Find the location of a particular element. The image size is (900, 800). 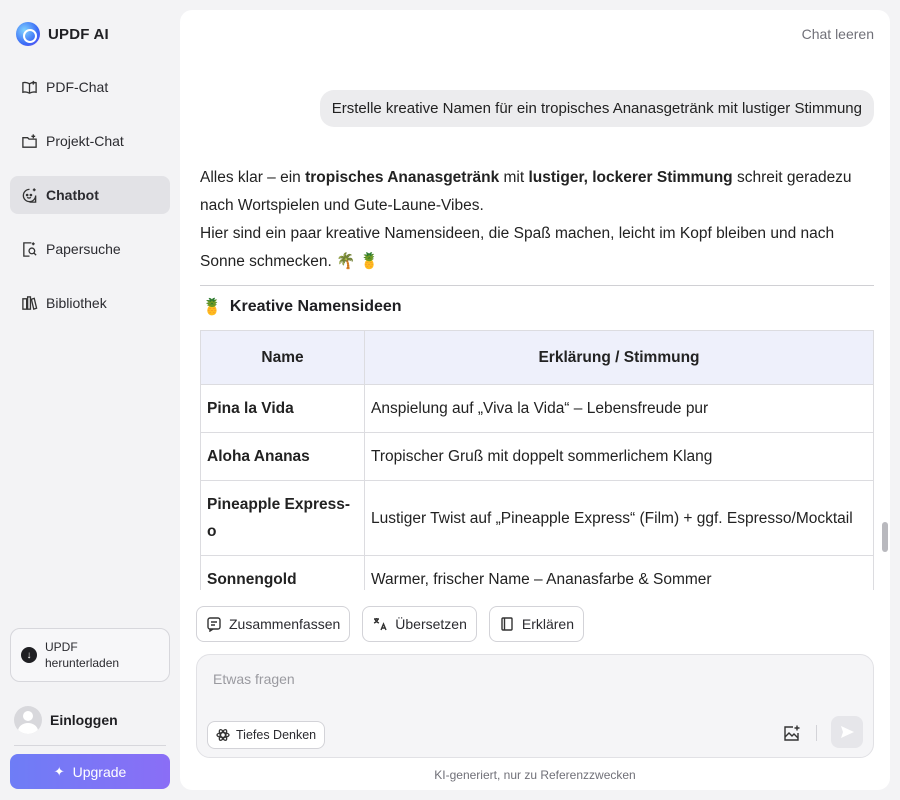

sidebar-item-papersuche: Papersuche is located at coordinates (90, 249).